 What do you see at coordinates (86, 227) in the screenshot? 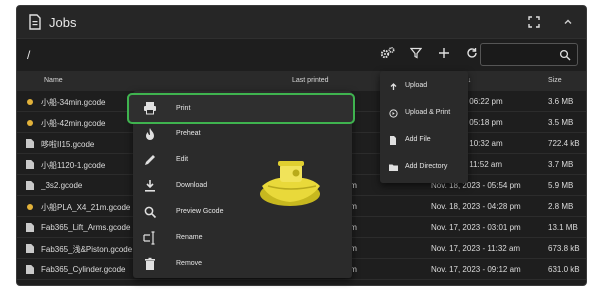
I see `file-name: Fab365_Lift_Arms.gcode` at bounding box center [86, 227].